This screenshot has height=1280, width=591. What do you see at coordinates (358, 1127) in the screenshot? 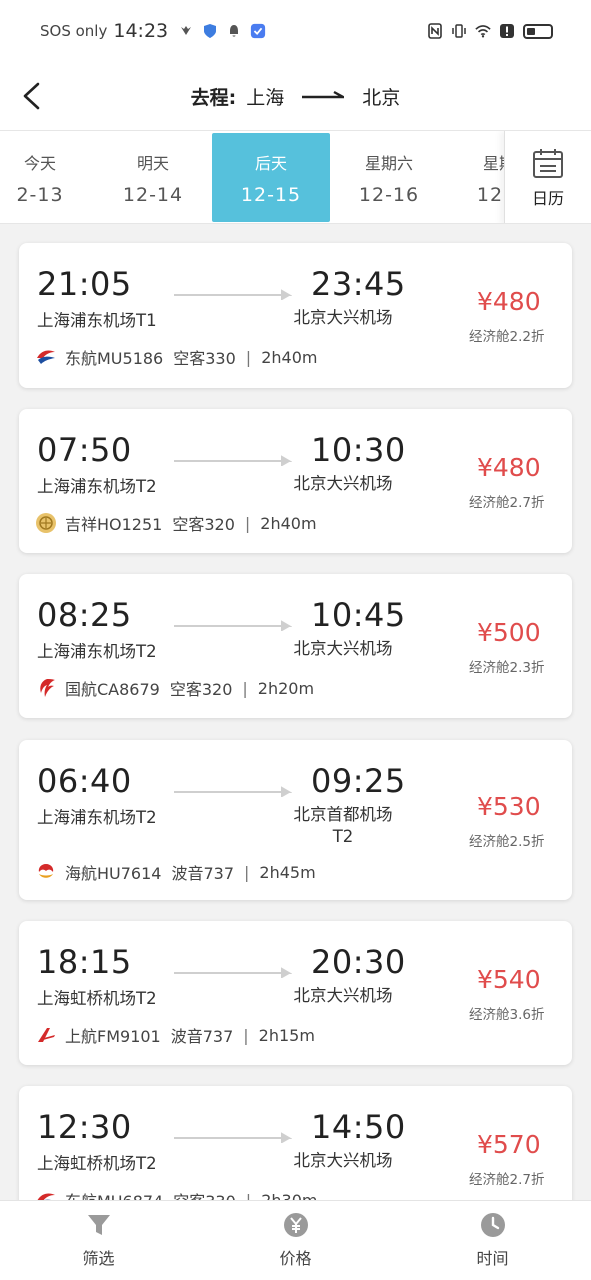
I see `arrival-time: 14:50` at bounding box center [358, 1127].